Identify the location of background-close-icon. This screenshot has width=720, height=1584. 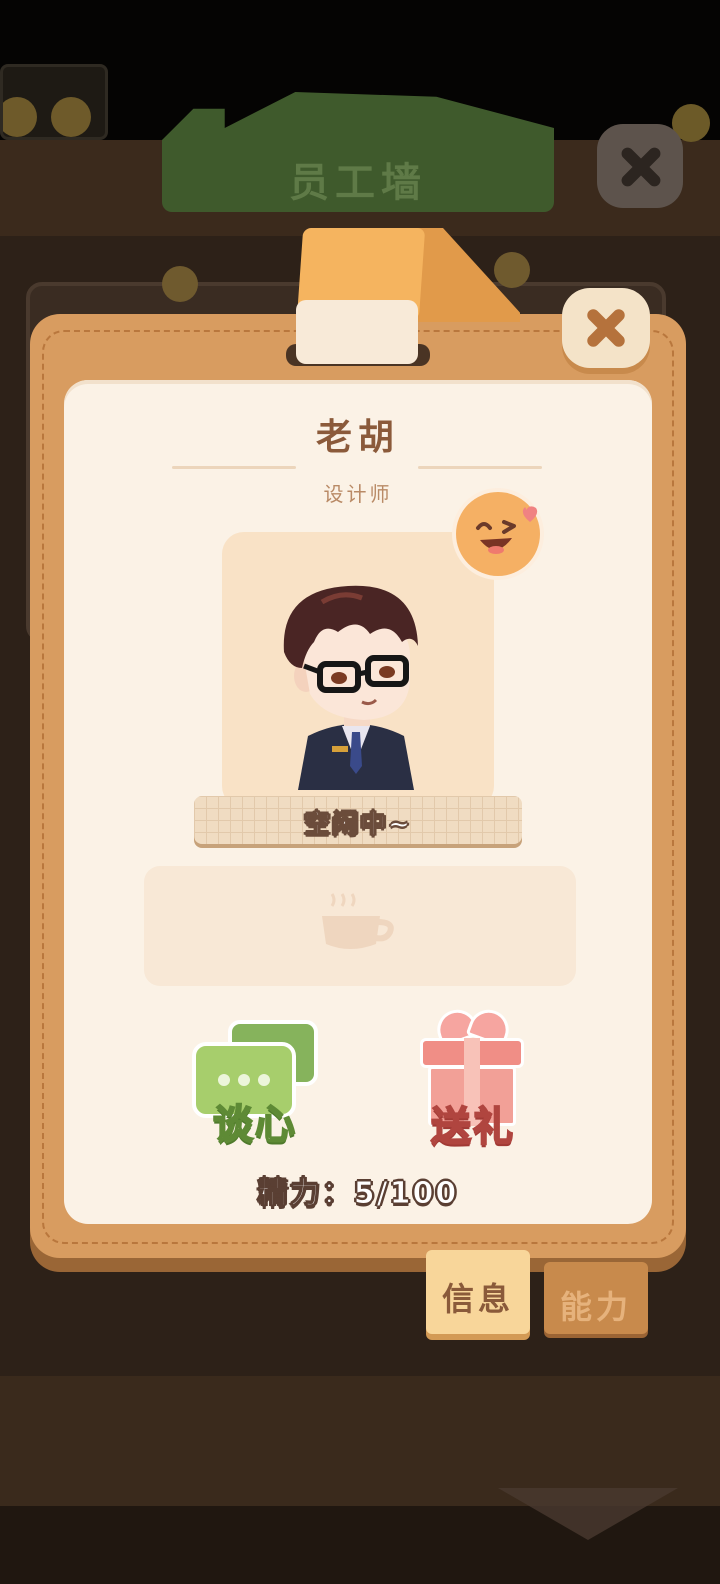
(640, 166).